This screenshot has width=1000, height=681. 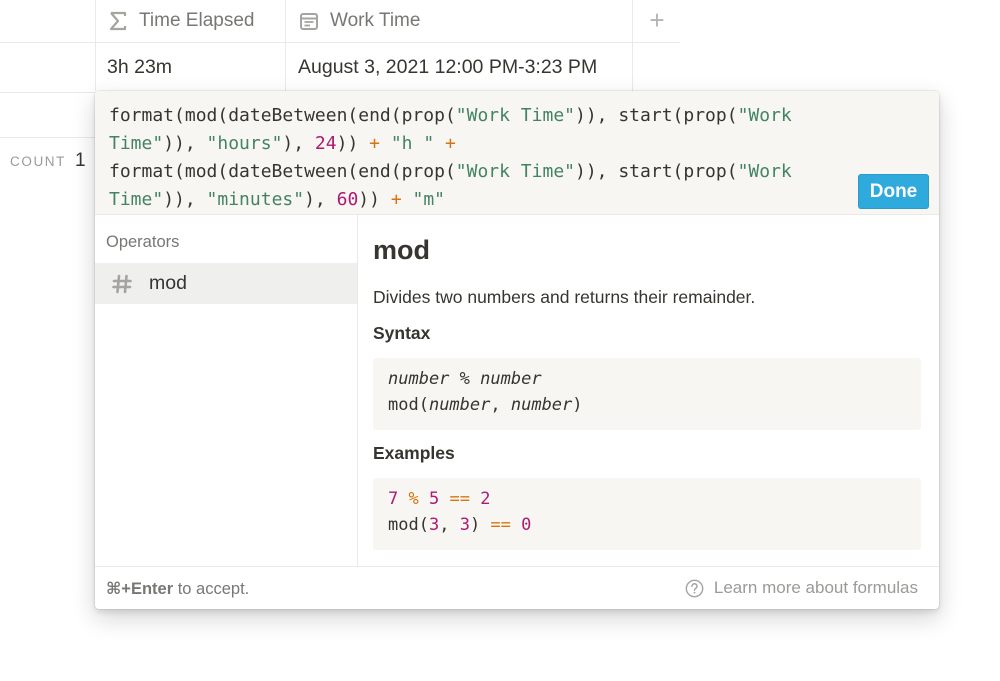 I want to click on code-token: "hours", so click(x=244, y=143).